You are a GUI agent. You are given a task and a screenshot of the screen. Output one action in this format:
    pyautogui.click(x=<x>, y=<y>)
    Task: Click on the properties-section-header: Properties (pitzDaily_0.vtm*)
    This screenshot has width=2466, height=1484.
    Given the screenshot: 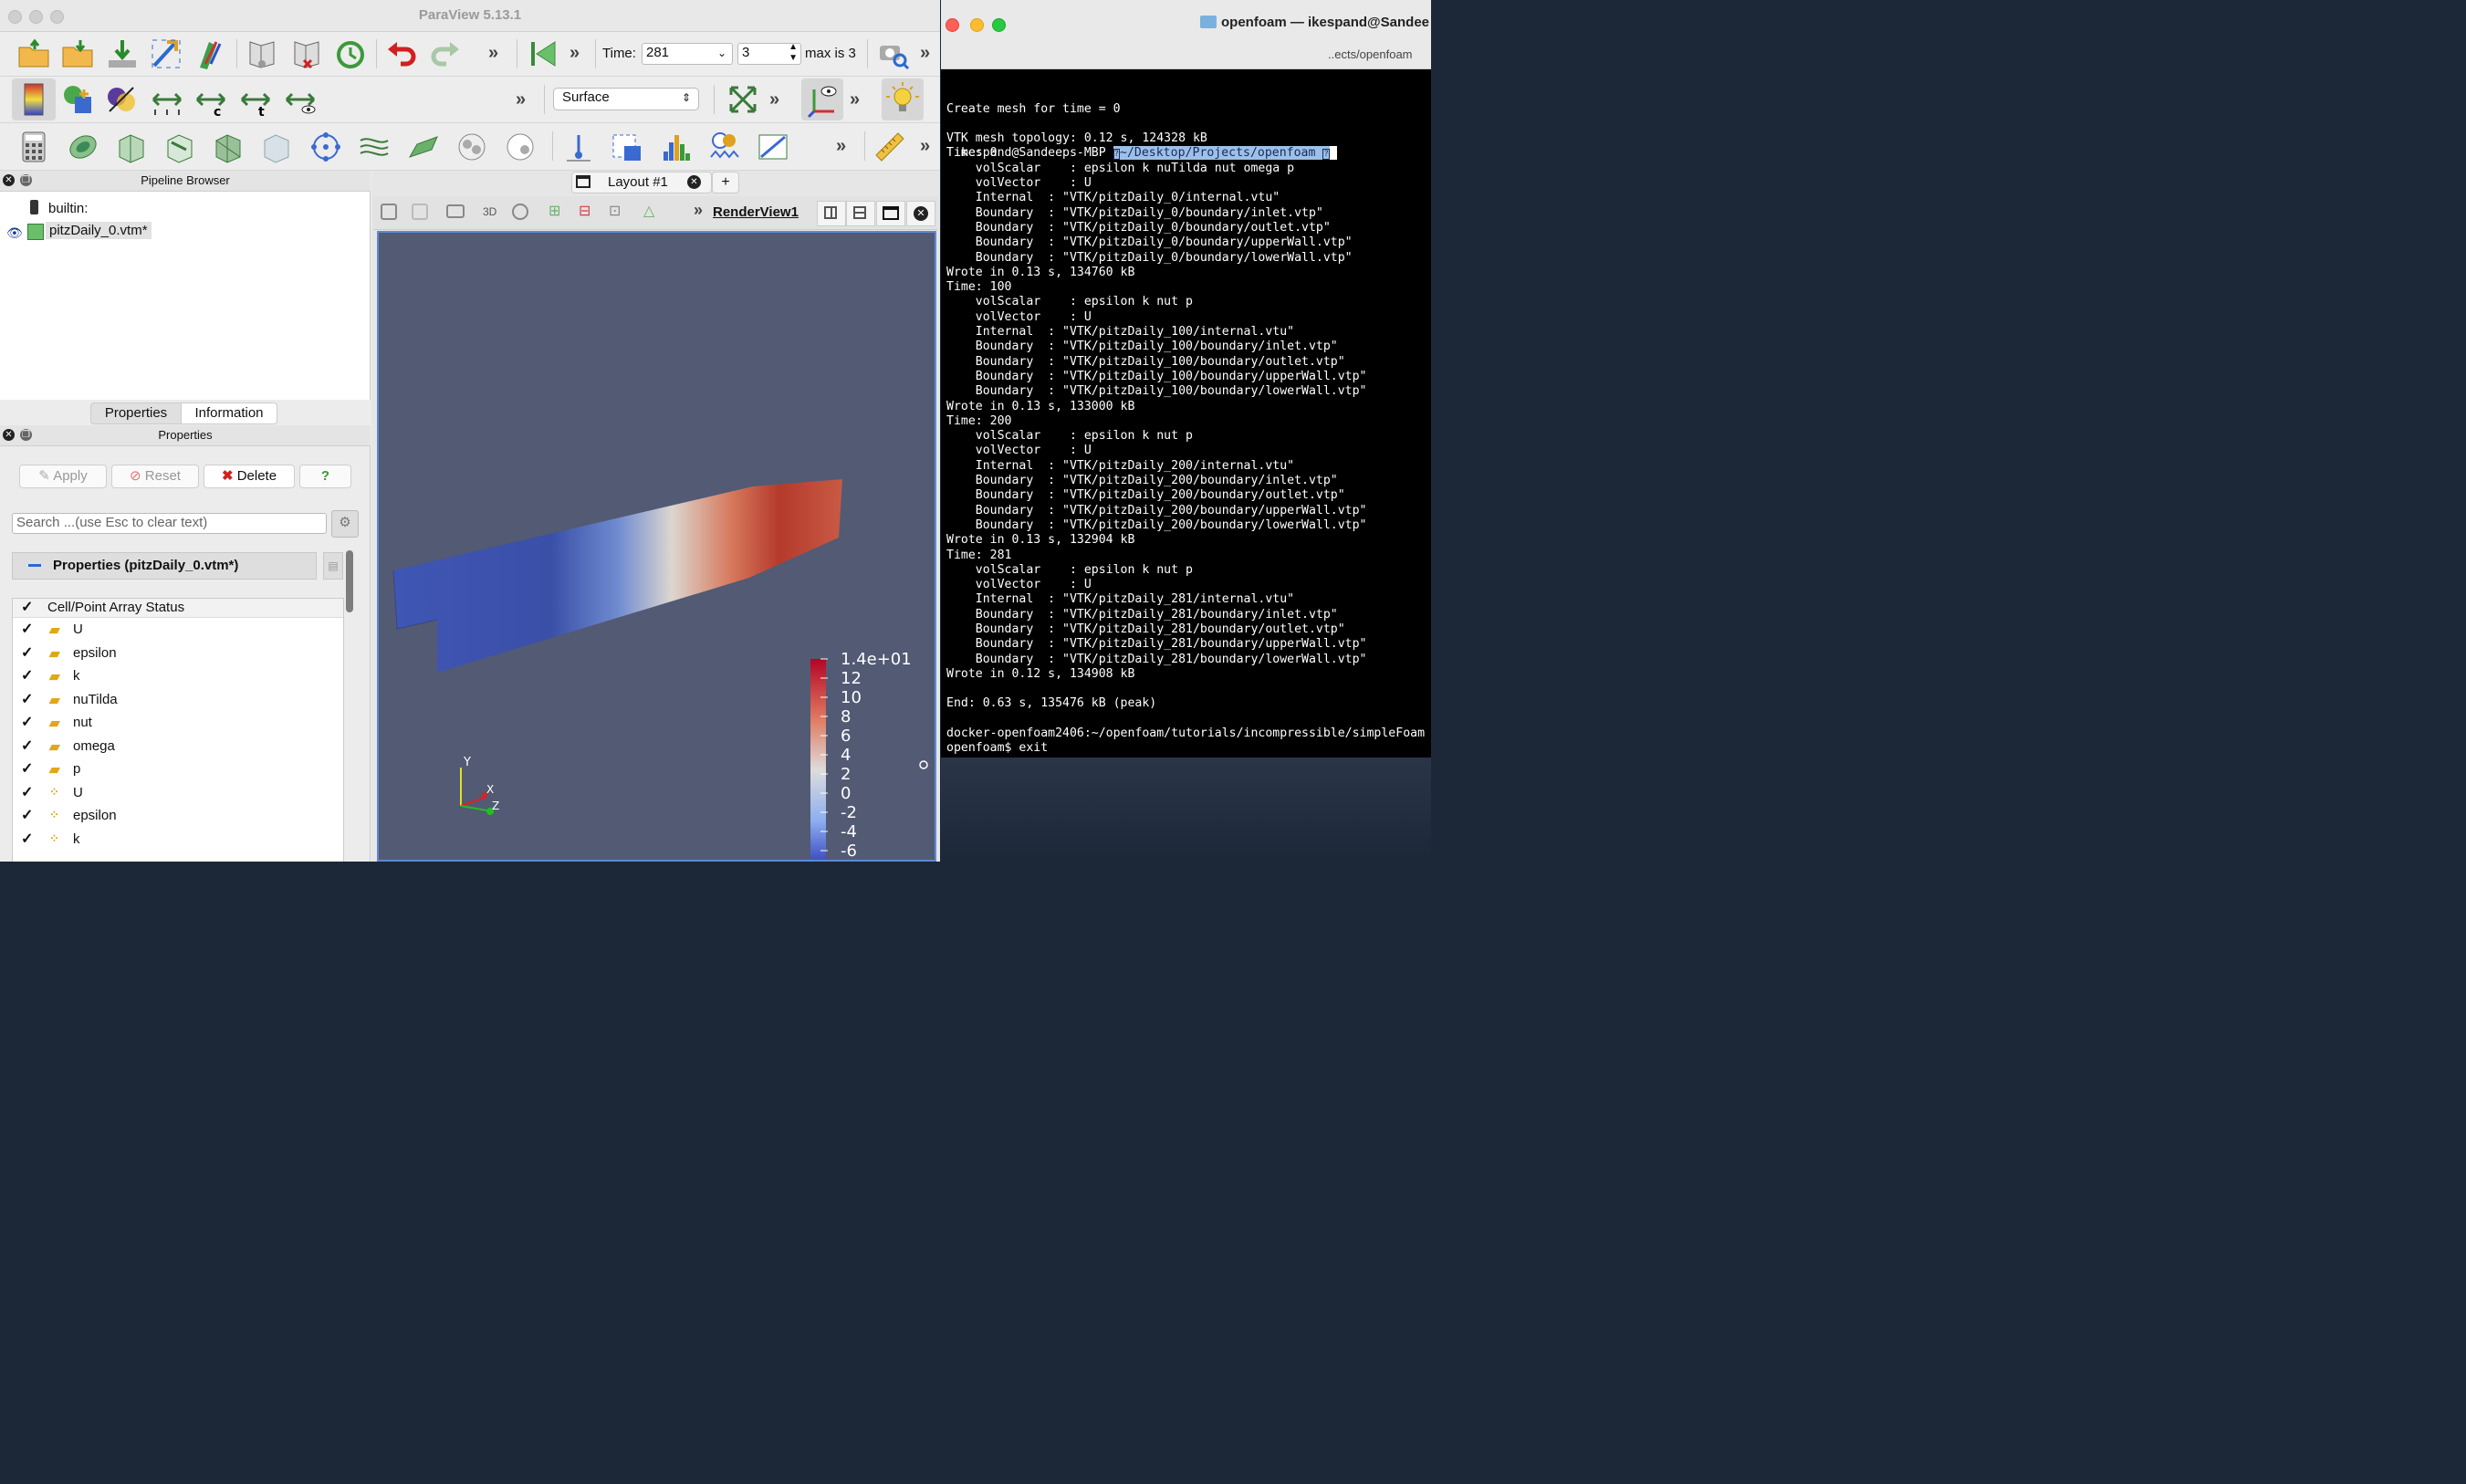 What is the action you would take?
    pyautogui.click(x=164, y=566)
    